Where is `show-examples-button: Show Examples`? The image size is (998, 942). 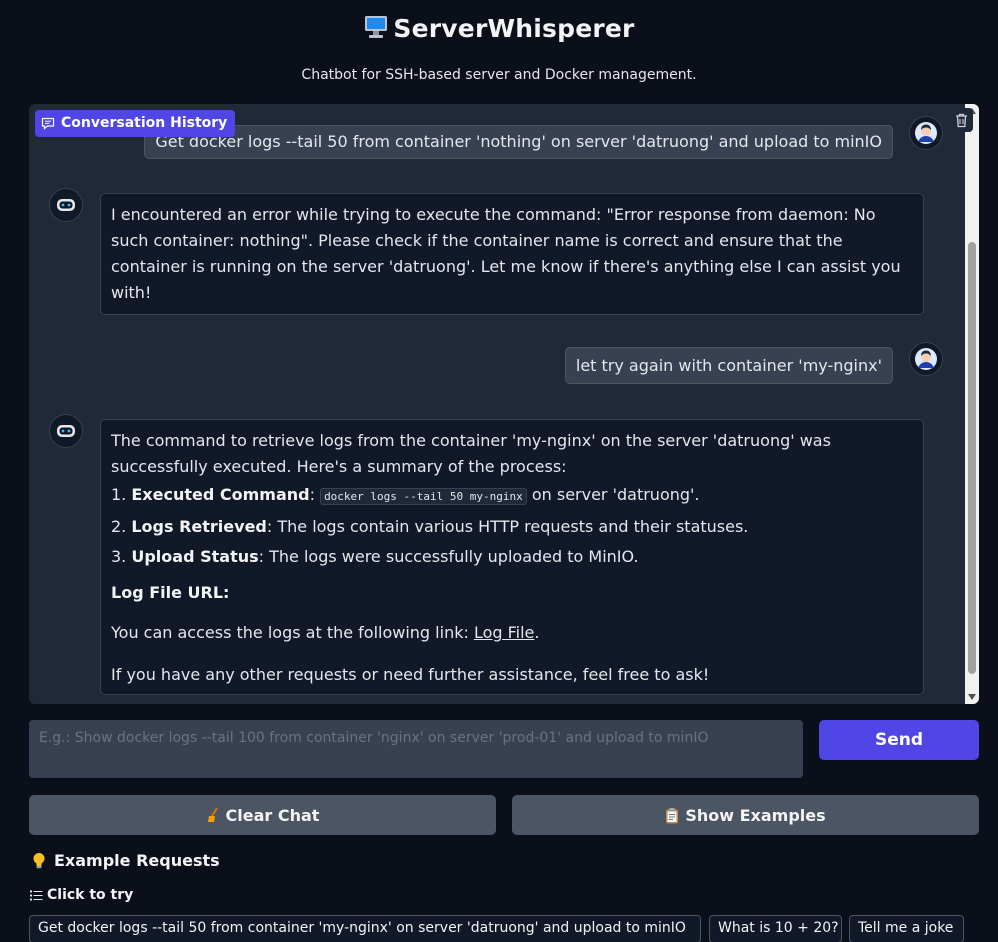 show-examples-button: Show Examples is located at coordinates (745, 815).